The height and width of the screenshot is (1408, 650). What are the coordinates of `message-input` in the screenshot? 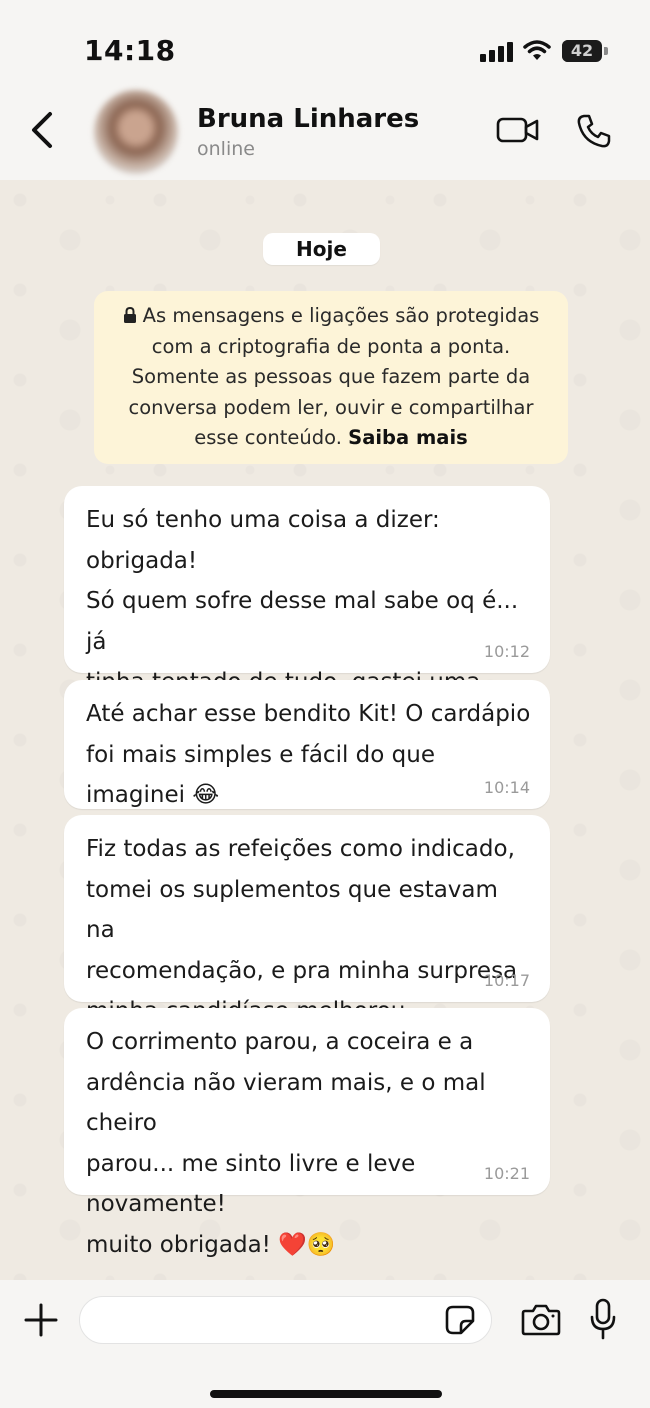 It's located at (285, 1320).